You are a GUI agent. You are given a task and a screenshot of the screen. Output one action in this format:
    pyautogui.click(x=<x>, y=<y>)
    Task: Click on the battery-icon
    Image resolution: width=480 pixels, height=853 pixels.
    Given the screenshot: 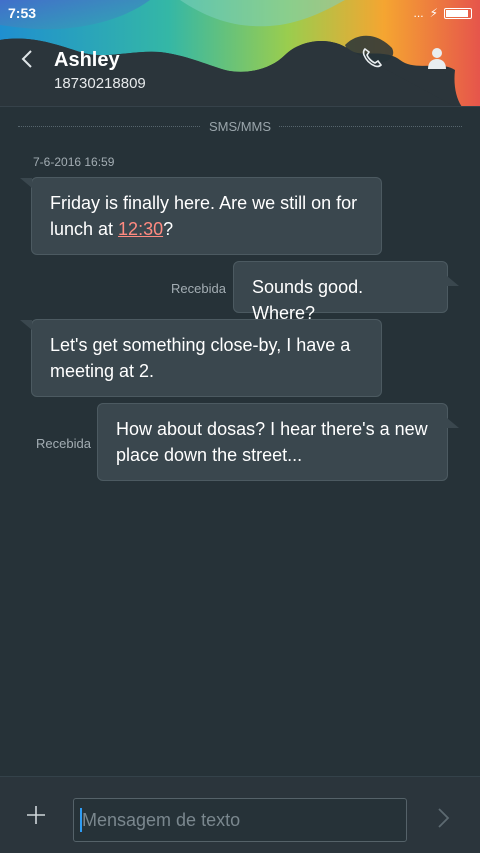 What is the action you would take?
    pyautogui.click(x=458, y=13)
    